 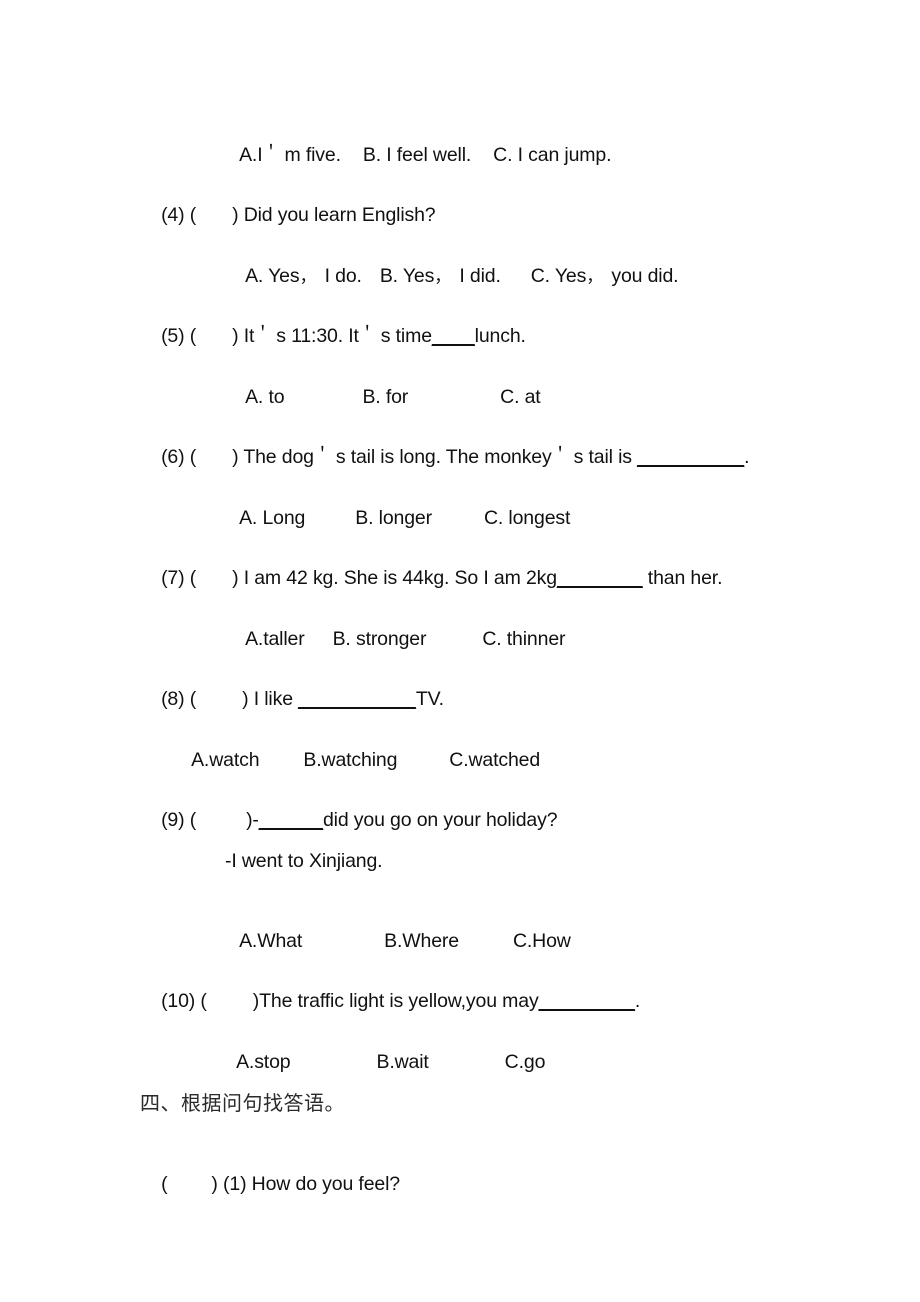 I want to click on option-b-q7: B. stronger, so click(x=379, y=638).